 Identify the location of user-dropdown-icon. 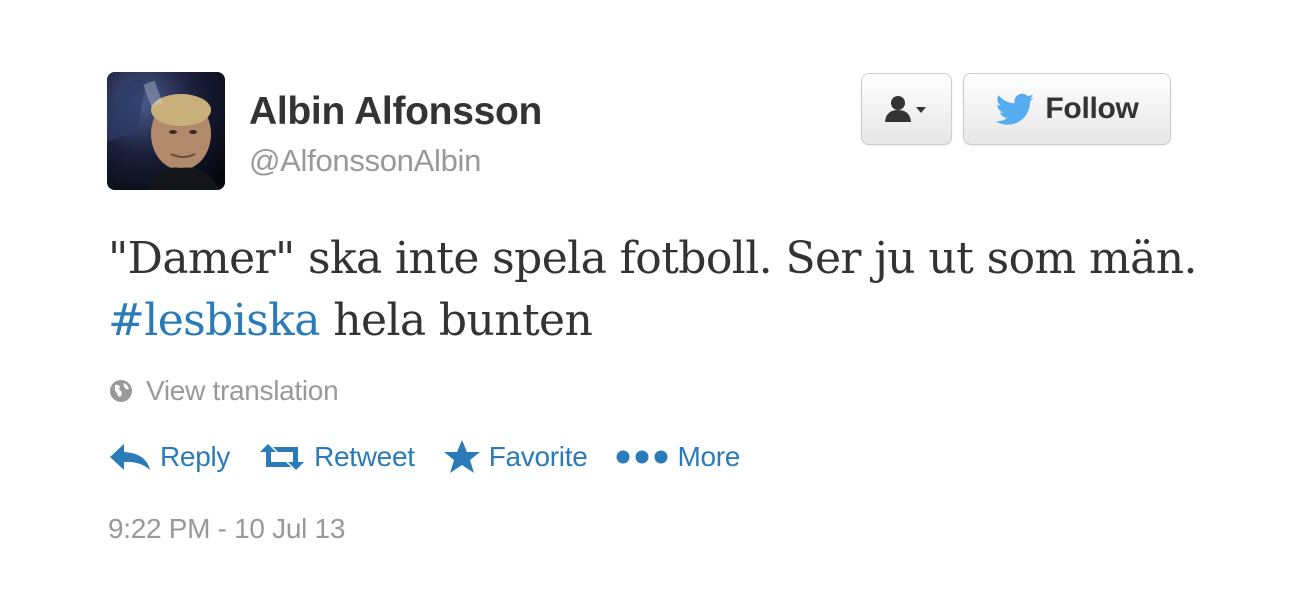
(905, 109).